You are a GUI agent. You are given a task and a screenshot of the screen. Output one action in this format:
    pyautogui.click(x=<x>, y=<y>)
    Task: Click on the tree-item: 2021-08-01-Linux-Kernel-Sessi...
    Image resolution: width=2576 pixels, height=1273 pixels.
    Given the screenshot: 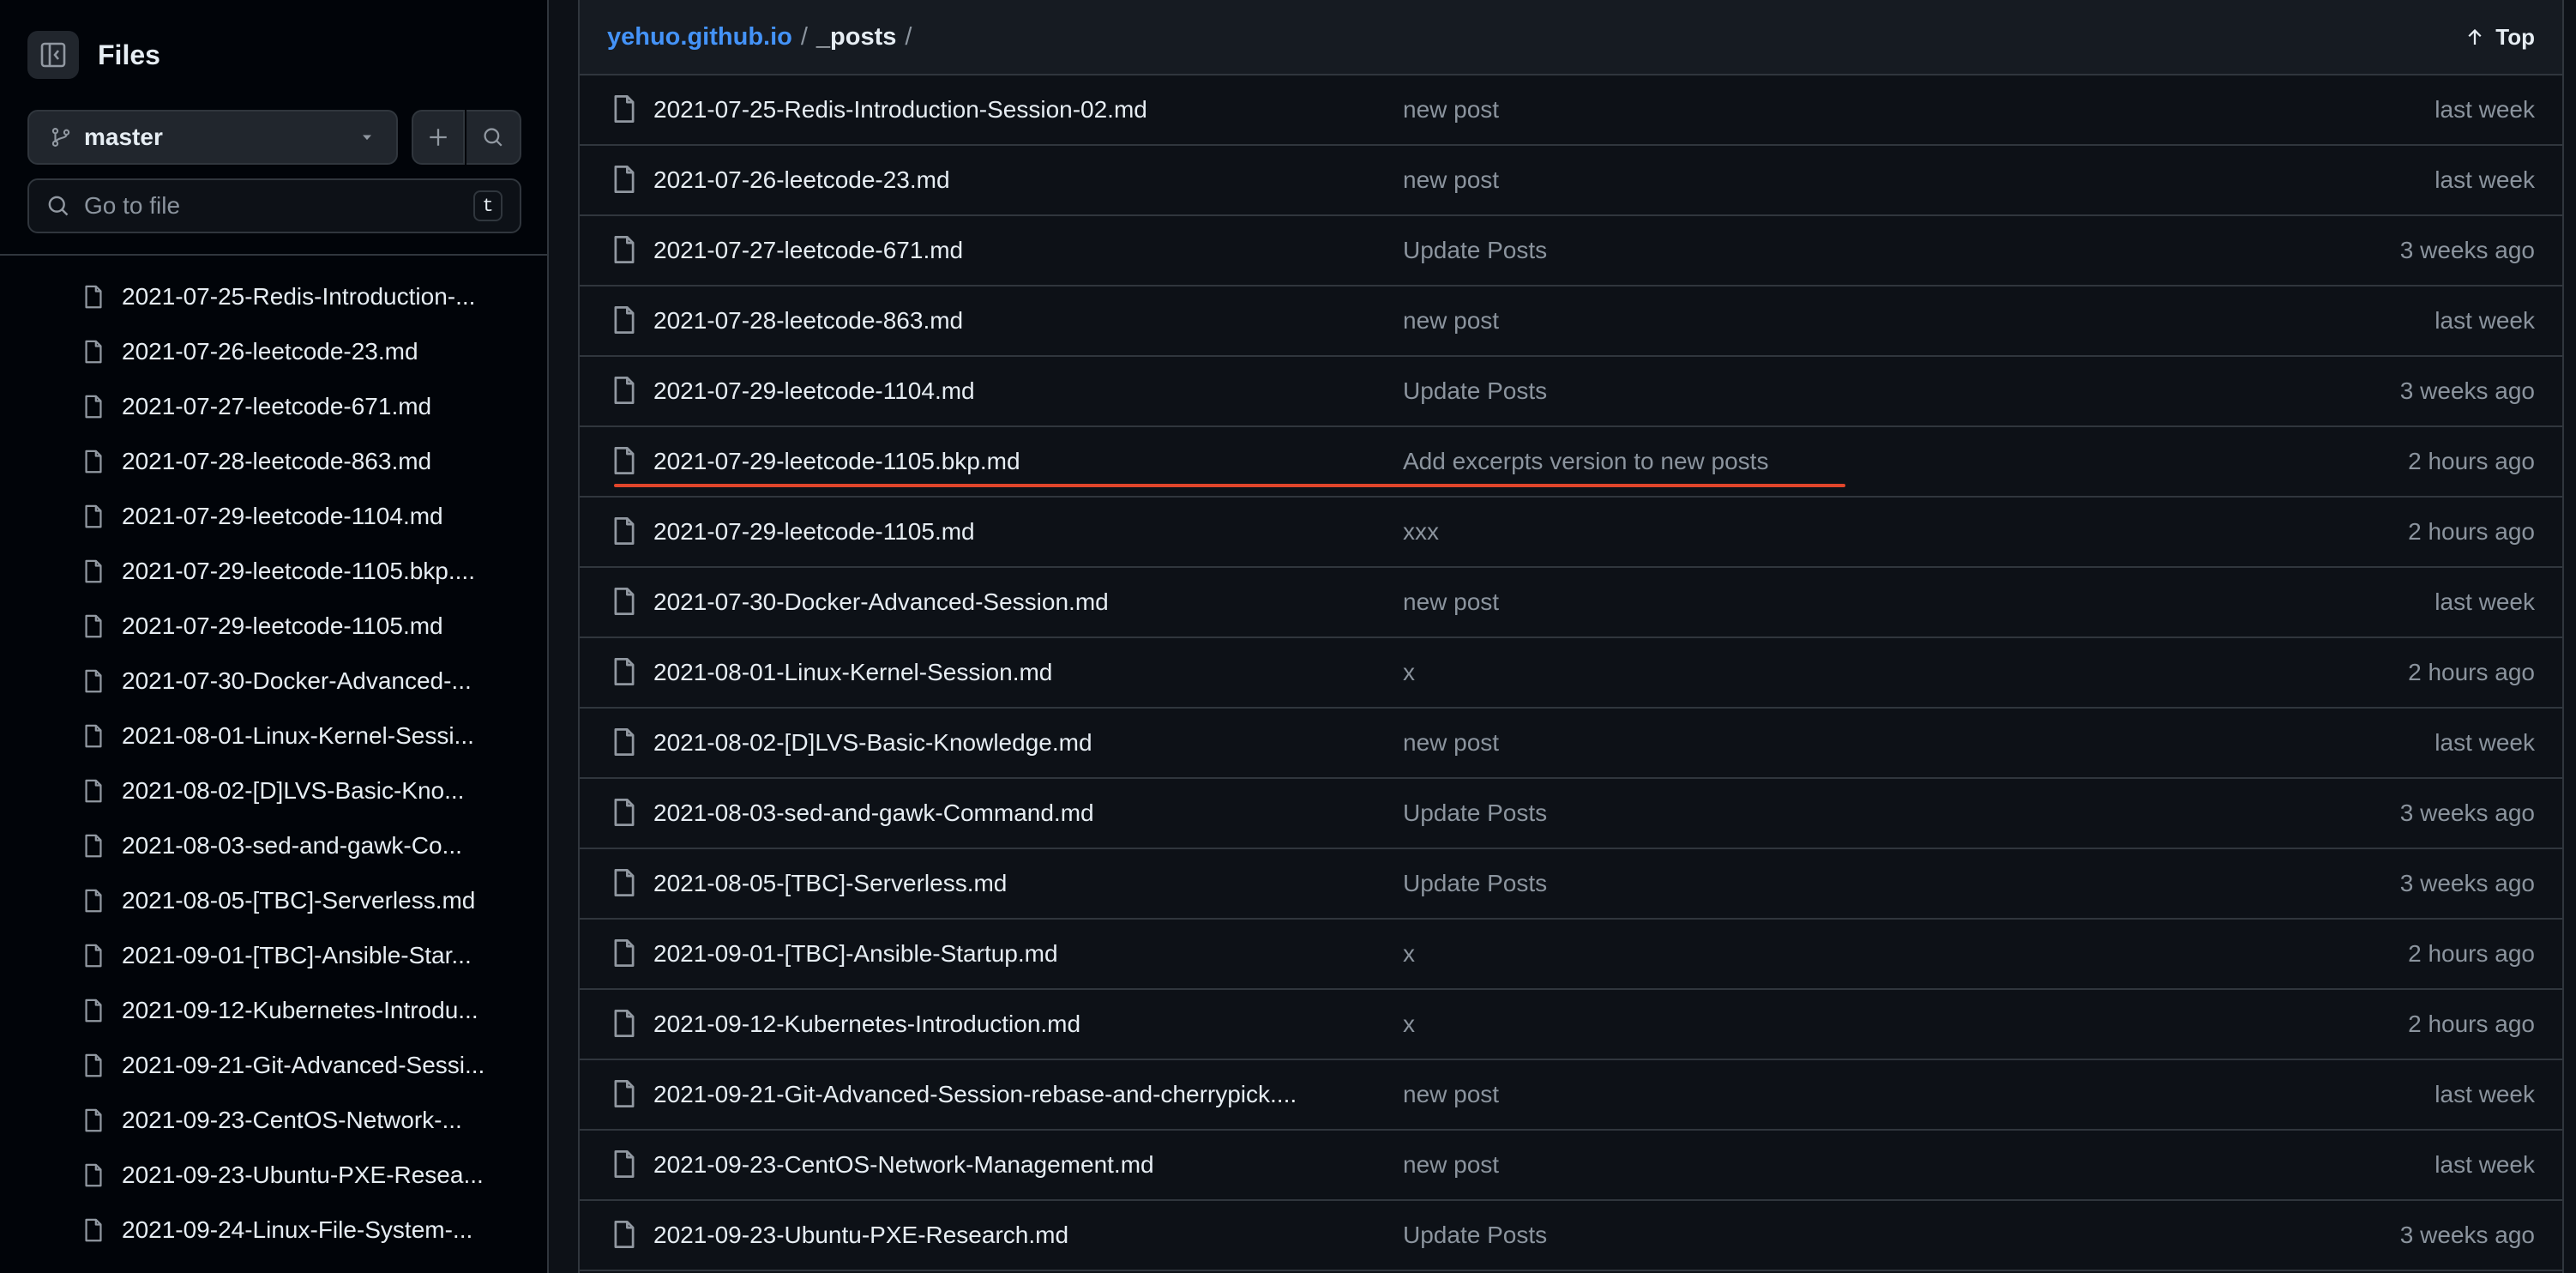 What is the action you would take?
    pyautogui.click(x=273, y=736)
    